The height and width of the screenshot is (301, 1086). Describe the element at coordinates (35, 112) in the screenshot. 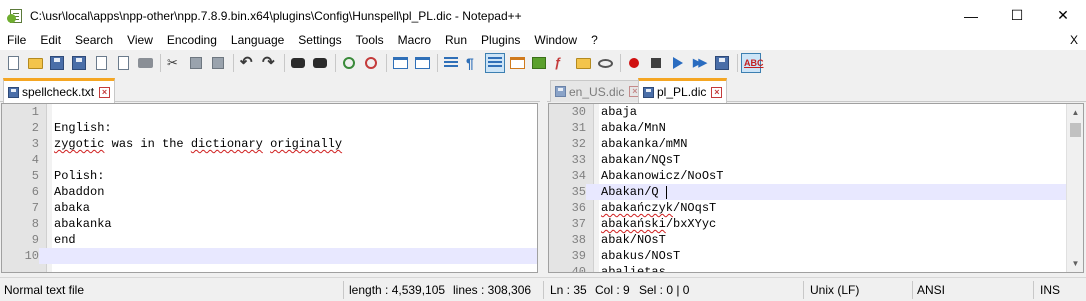

I see `line-number: 1` at that location.